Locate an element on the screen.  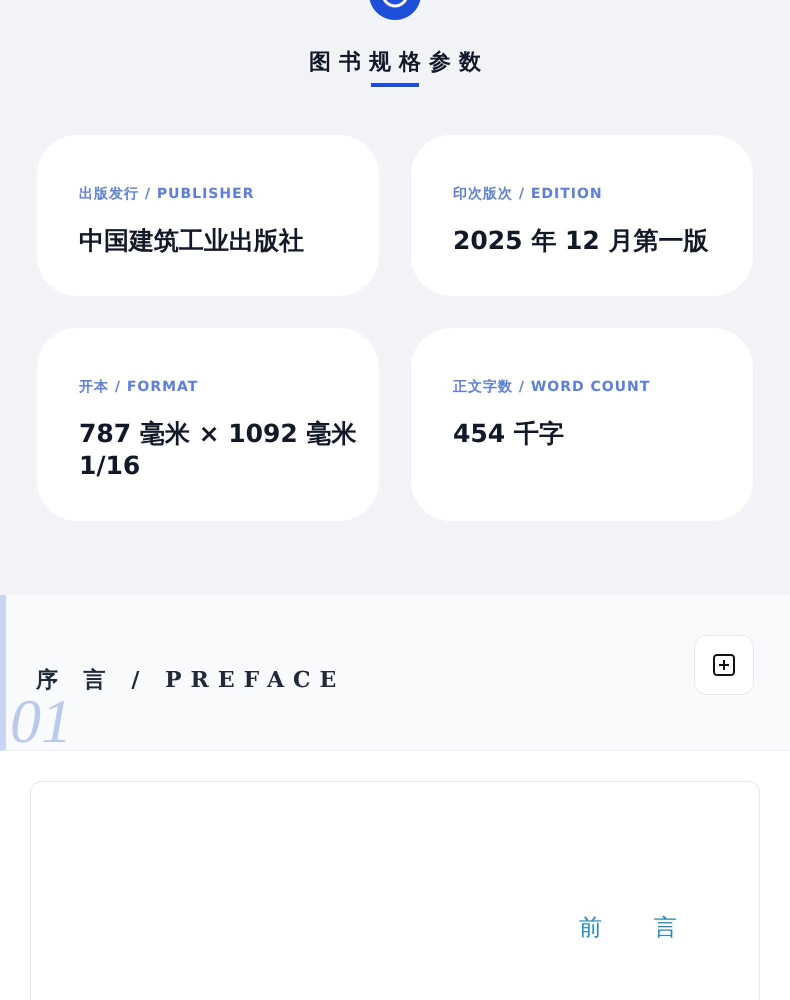
spec-label: 开本 / FORMAT is located at coordinates (139, 387).